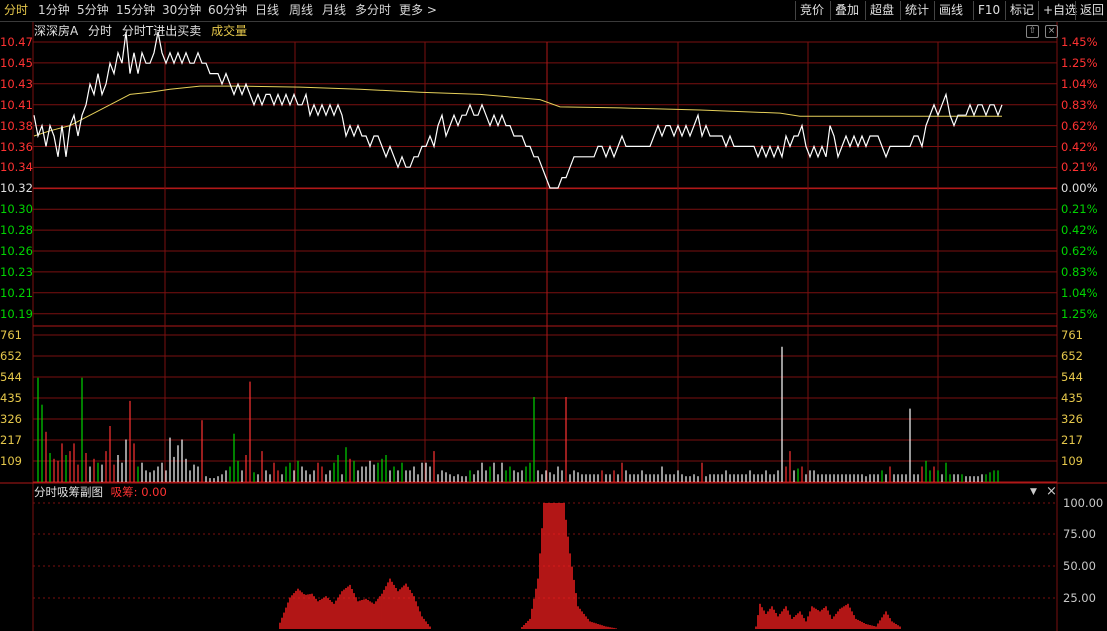 This screenshot has width=1107, height=631. I want to click on period-tab-3: 15分钟, so click(135, 10).